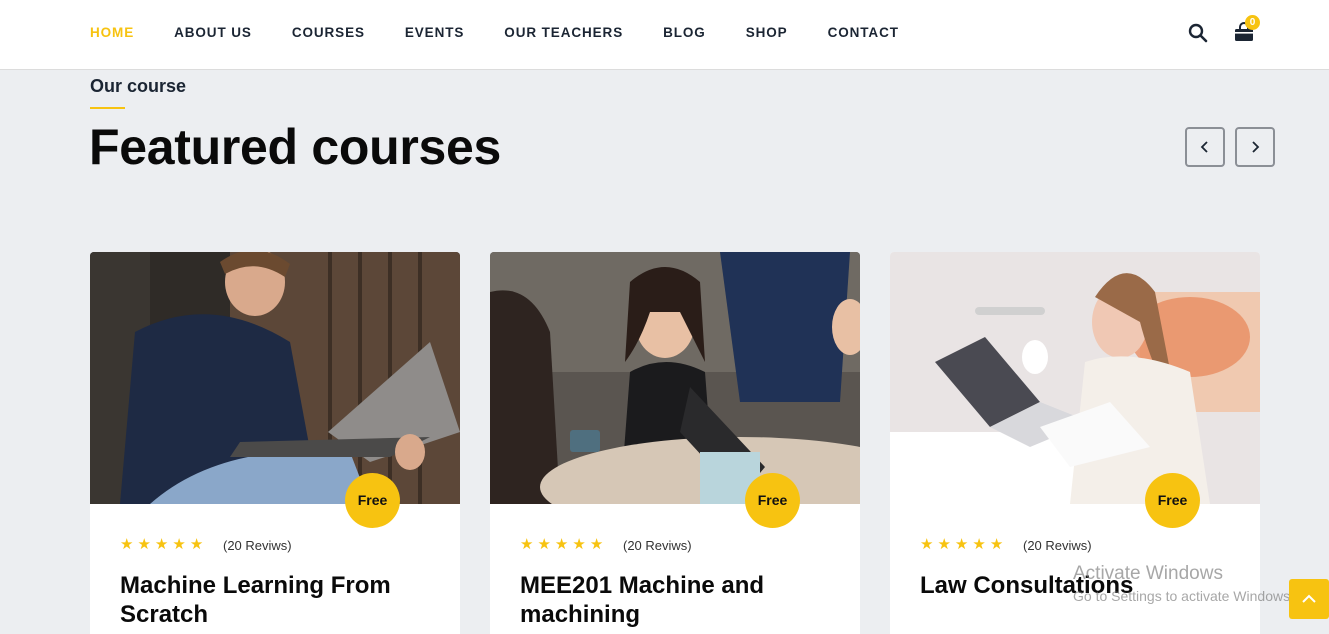 Image resolution: width=1329 pixels, height=634 pixels. What do you see at coordinates (1148, 573) in the screenshot?
I see `windows-activation-watermark-title: Activate Windows` at bounding box center [1148, 573].